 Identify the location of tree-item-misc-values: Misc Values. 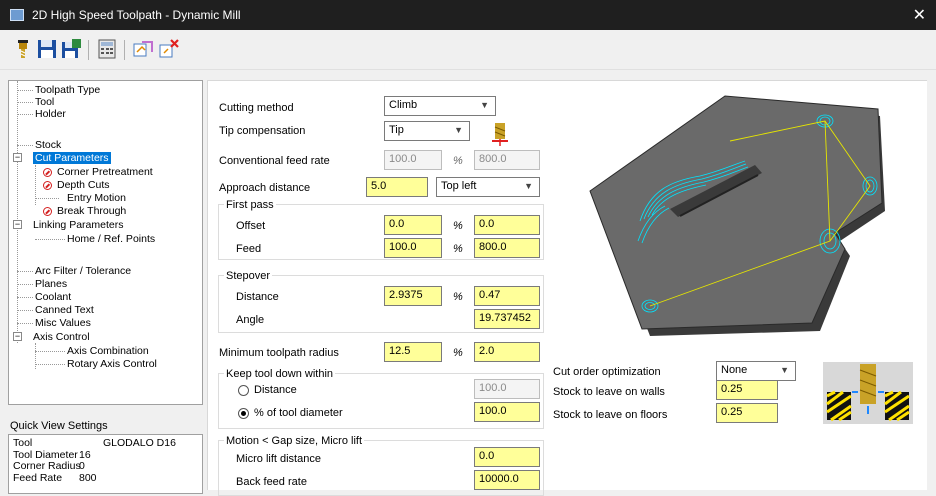
(63, 323).